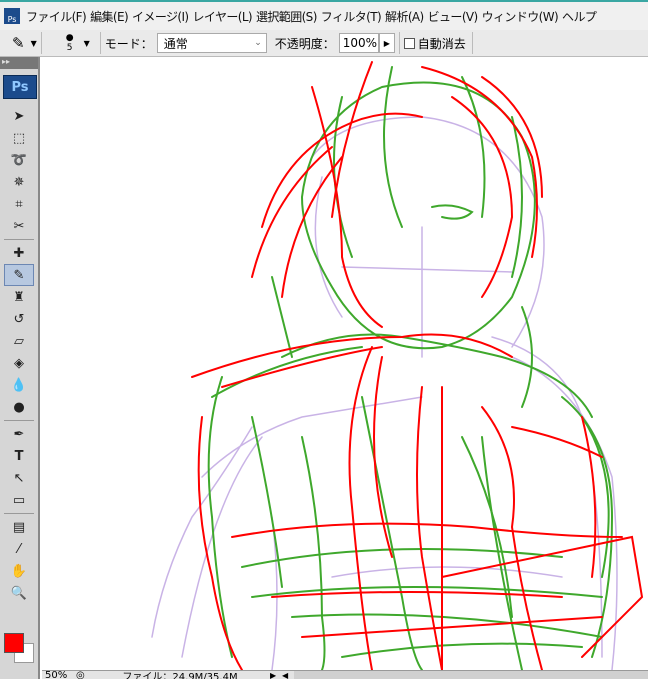  I want to click on slice-tool-icon: ✂, so click(19, 226).